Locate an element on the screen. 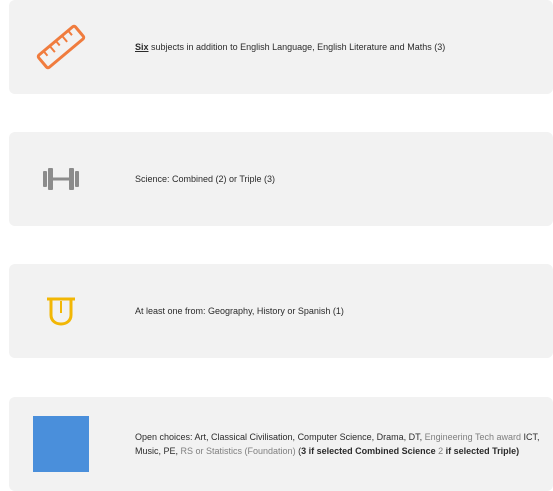 Image resolution: width=553 pixels, height=491 pixels. blue-square-icon is located at coordinates (61, 444).